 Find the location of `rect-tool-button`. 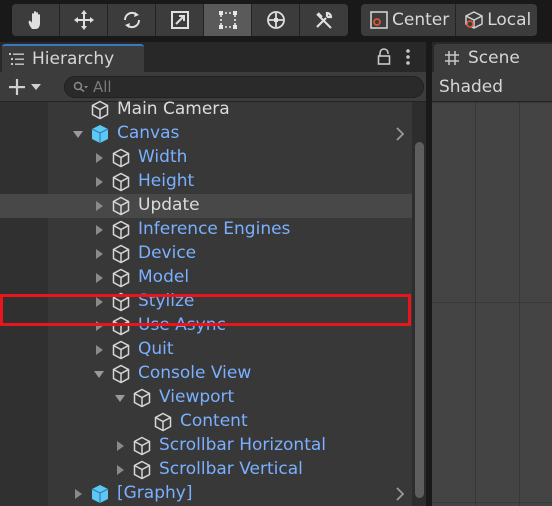

rect-tool-button is located at coordinates (228, 20).